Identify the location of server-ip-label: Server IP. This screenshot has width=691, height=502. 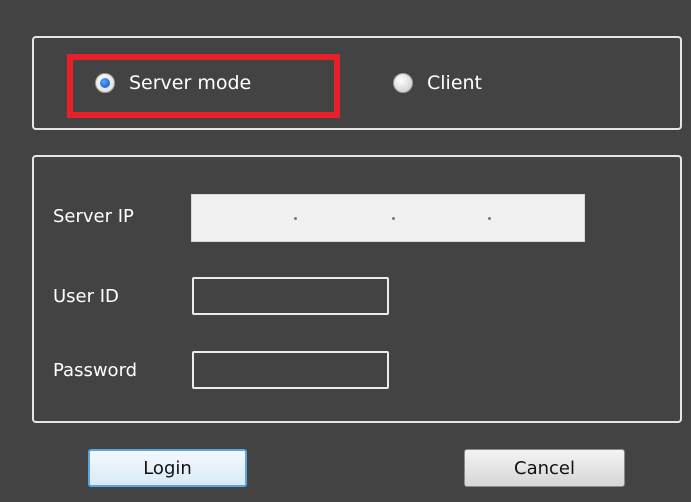
(93, 216).